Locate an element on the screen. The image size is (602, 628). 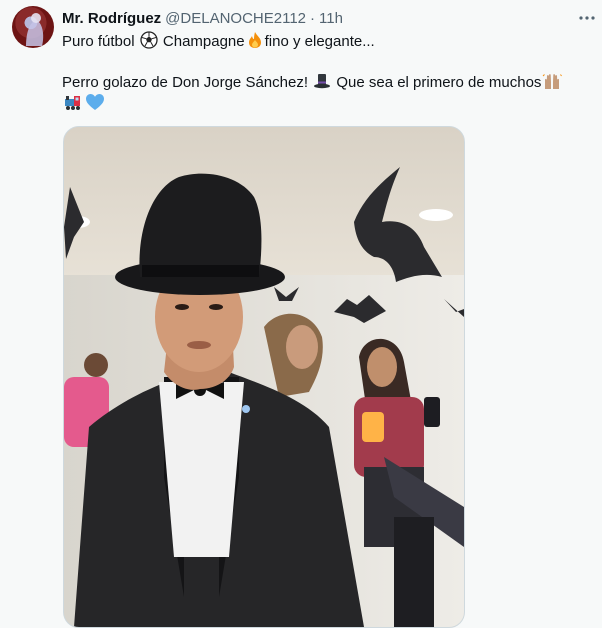
soccer-ball-icon is located at coordinates (149, 43).